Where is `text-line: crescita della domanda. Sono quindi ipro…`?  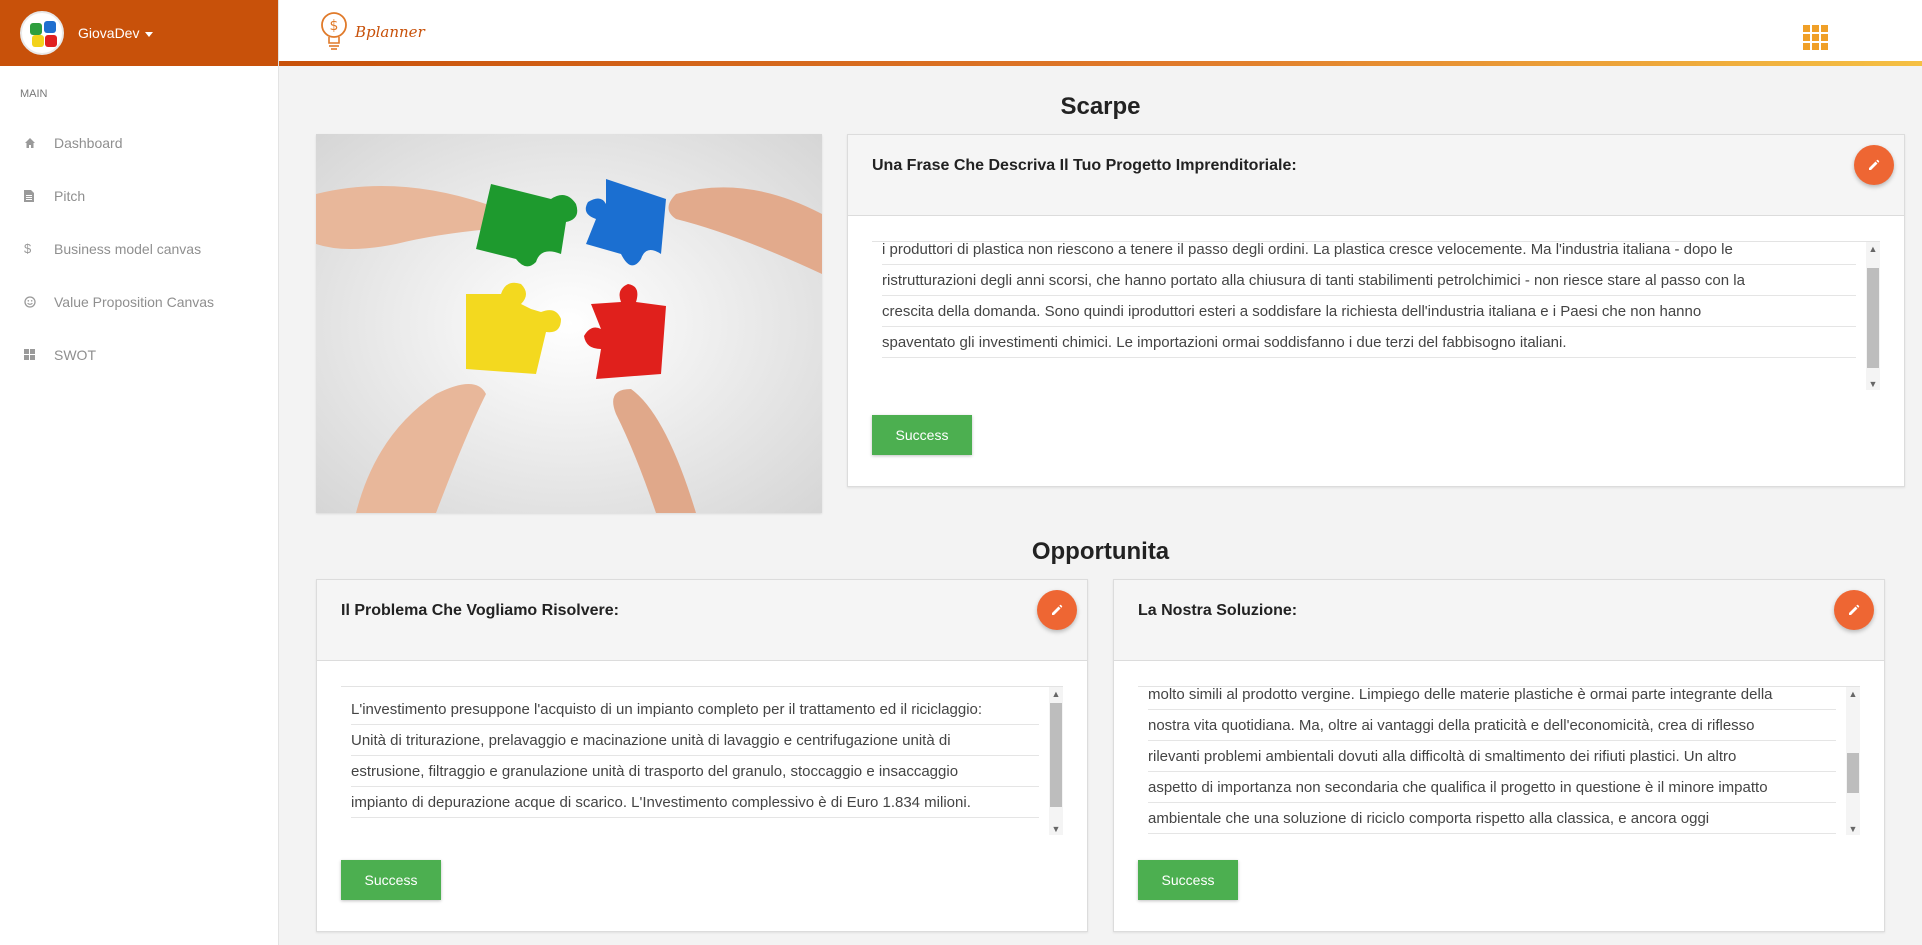
text-line: crescita della domanda. Sono quindi ipro… is located at coordinates (1369, 311).